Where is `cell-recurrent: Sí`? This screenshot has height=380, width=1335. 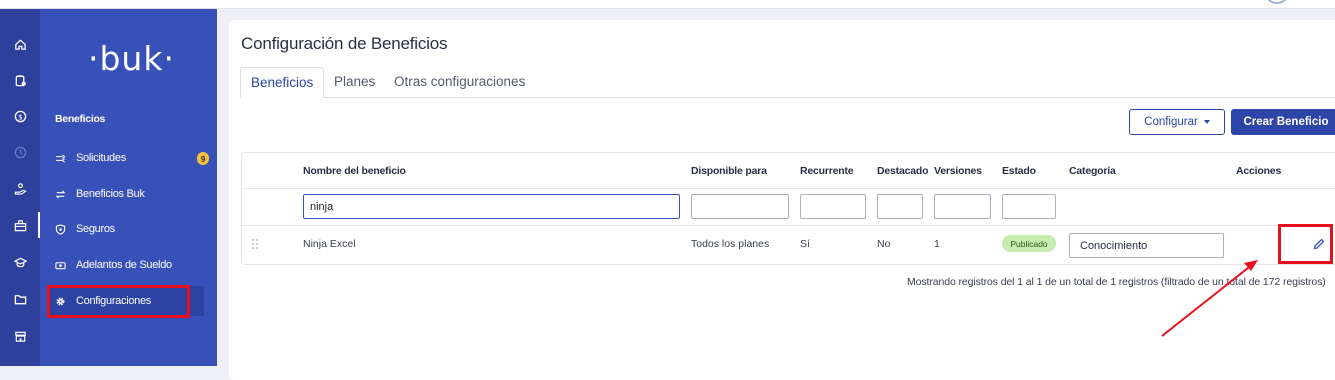
cell-recurrent: Sí is located at coordinates (805, 244).